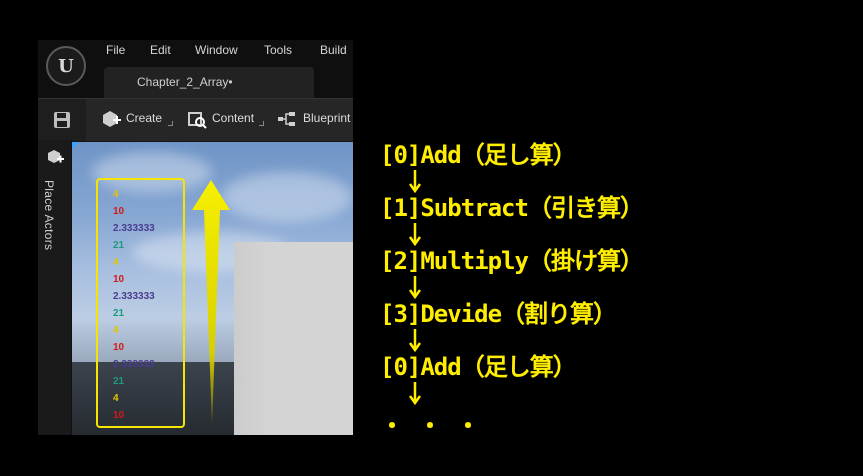 The image size is (863, 476). I want to click on save-icon, so click(62, 120).